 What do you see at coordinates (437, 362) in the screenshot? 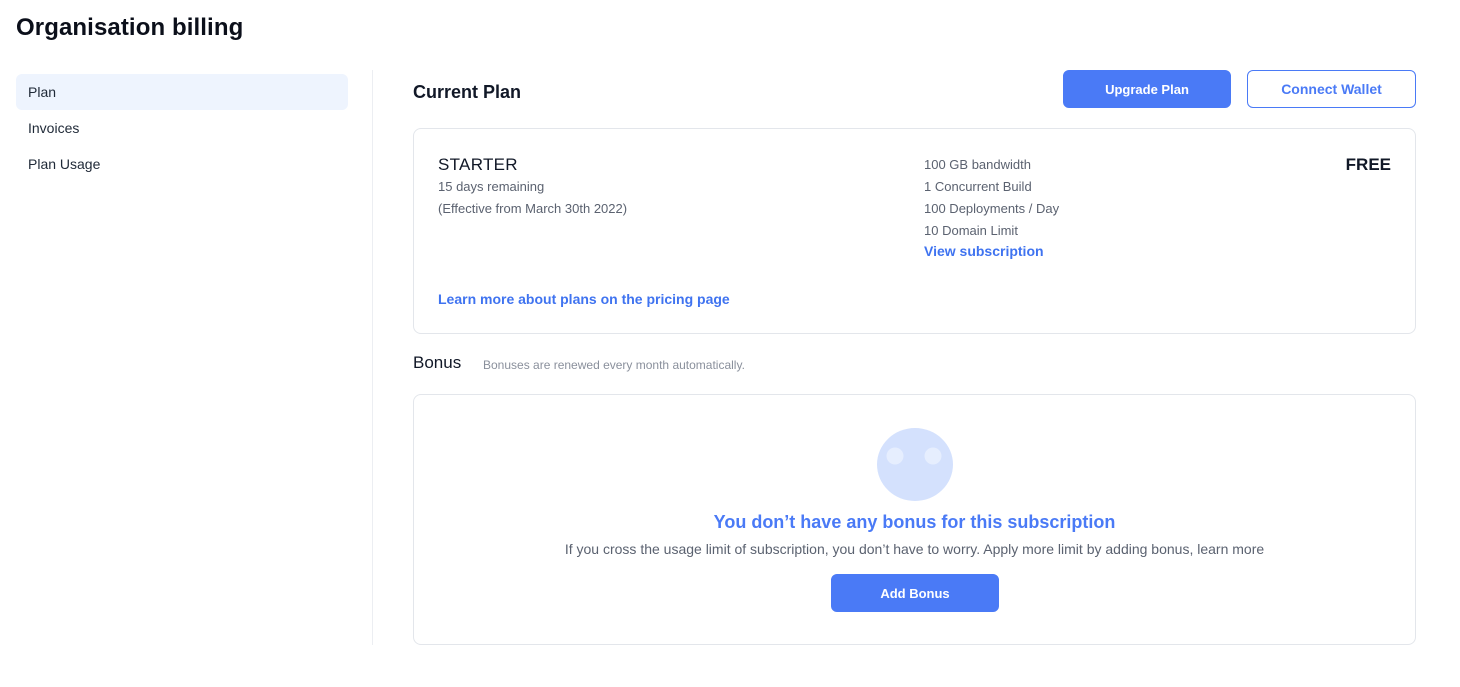
I see `bonus-title: Bonus` at bounding box center [437, 362].